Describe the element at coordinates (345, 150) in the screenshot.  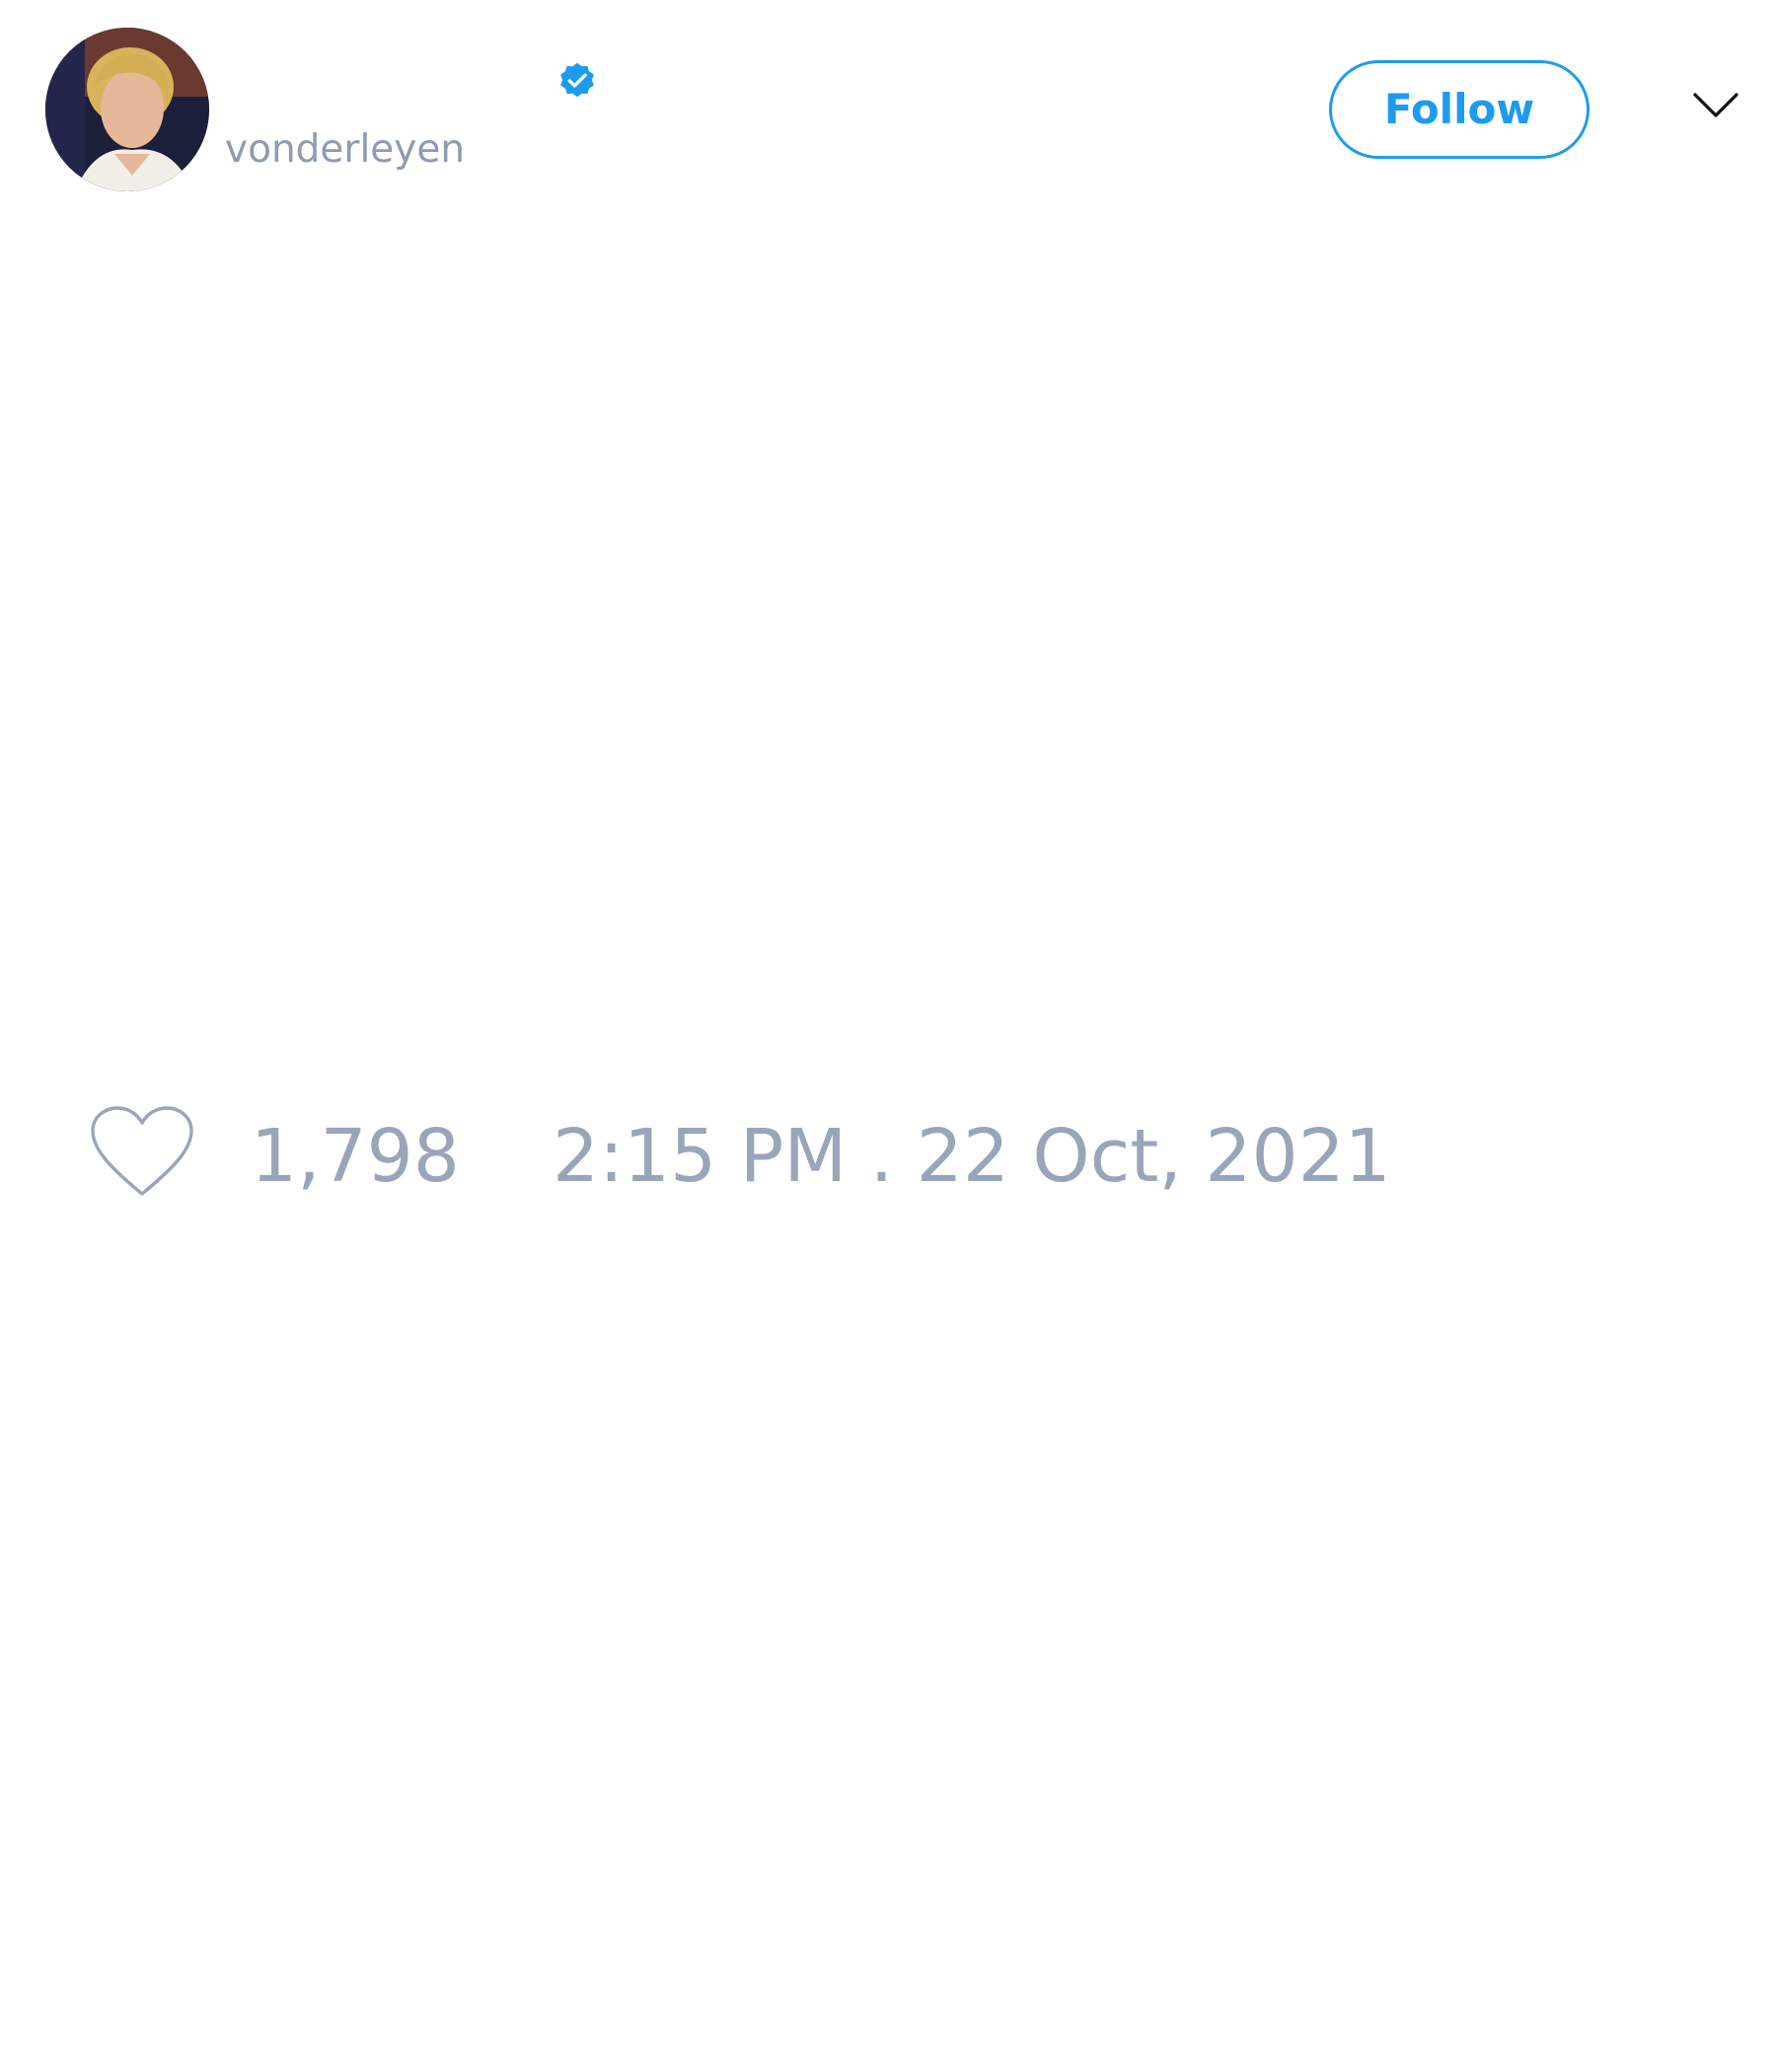
I see `author-handle: vonderleyen` at that location.